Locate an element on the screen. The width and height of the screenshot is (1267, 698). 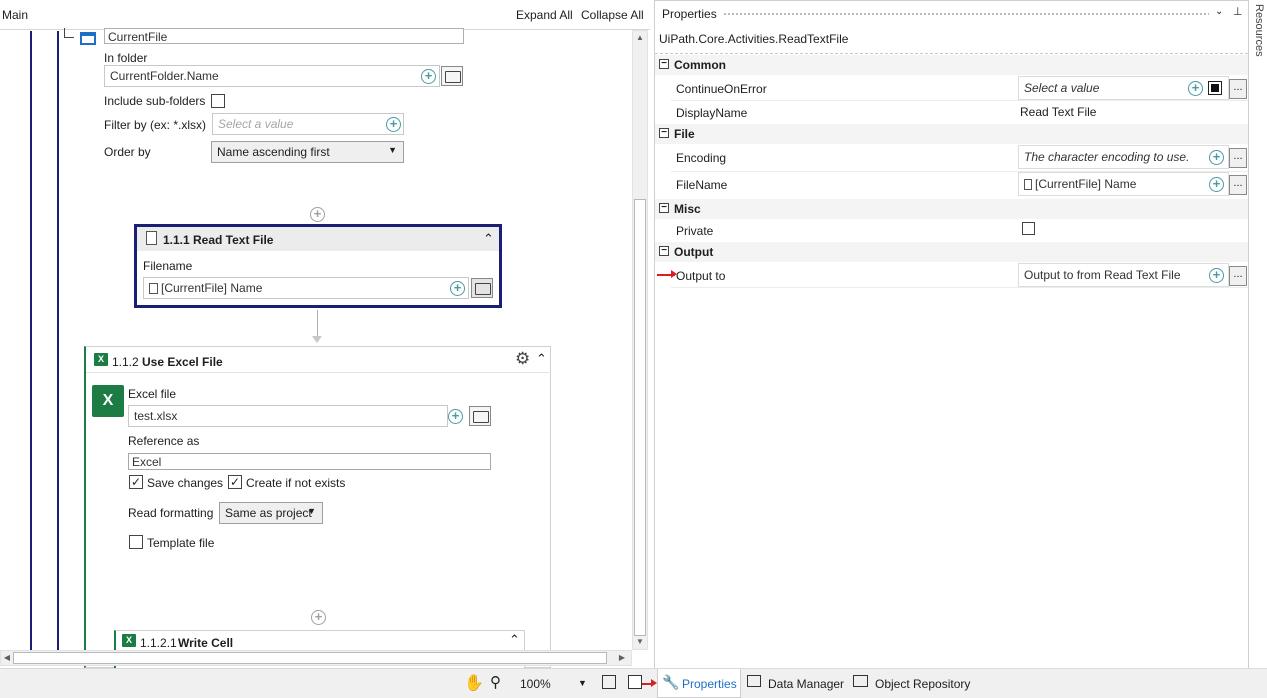
file-variable-icon is located at coordinates (153, 288).